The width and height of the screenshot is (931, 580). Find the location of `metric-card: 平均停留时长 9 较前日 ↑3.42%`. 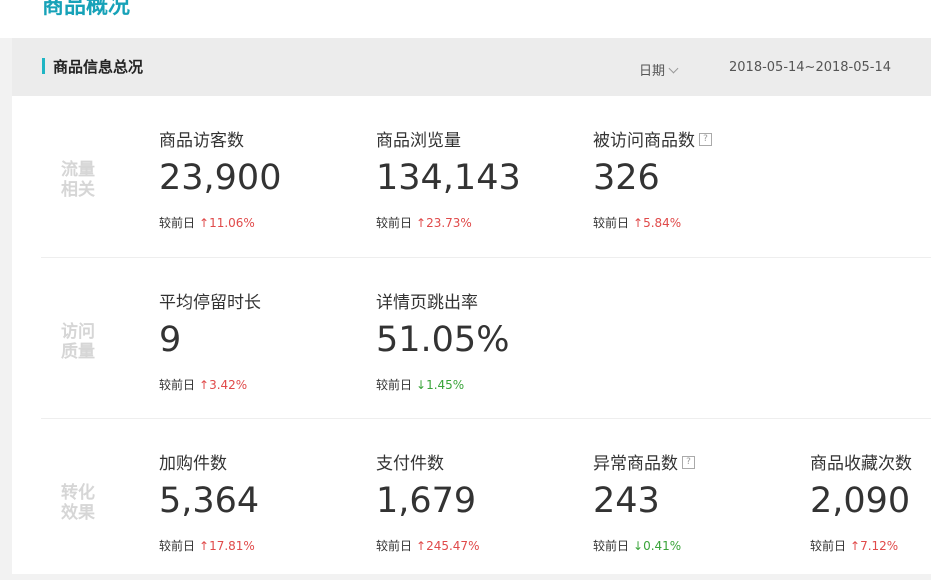

metric-card: 平均停留时长 9 较前日 ↑3.42% is located at coordinates (259, 338).